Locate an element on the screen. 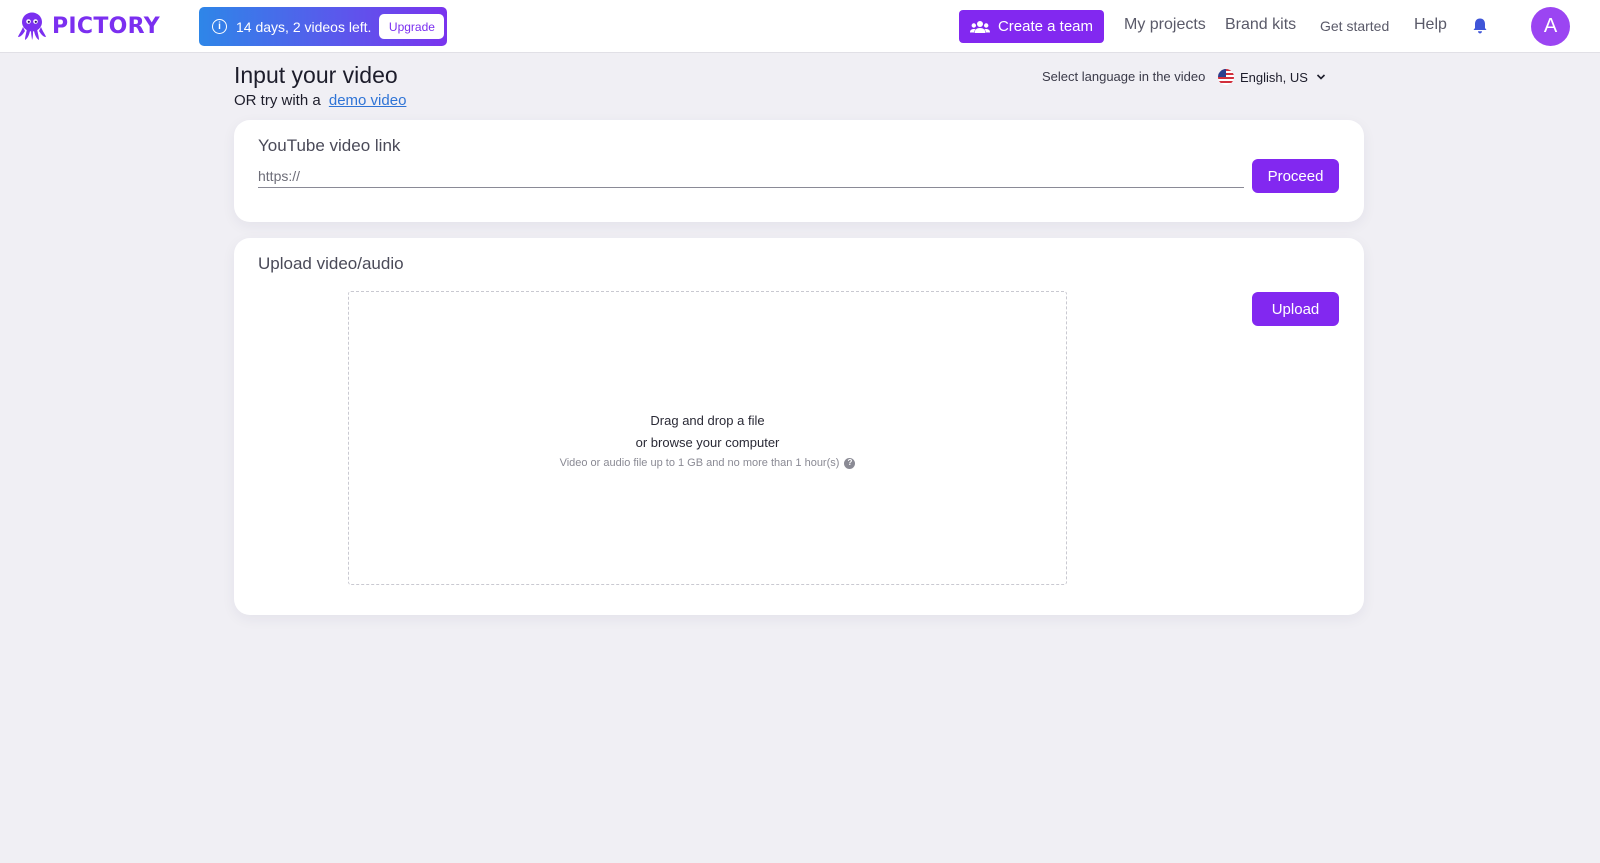 The image size is (1600, 863). nav-my-projects: My projects is located at coordinates (1165, 25).